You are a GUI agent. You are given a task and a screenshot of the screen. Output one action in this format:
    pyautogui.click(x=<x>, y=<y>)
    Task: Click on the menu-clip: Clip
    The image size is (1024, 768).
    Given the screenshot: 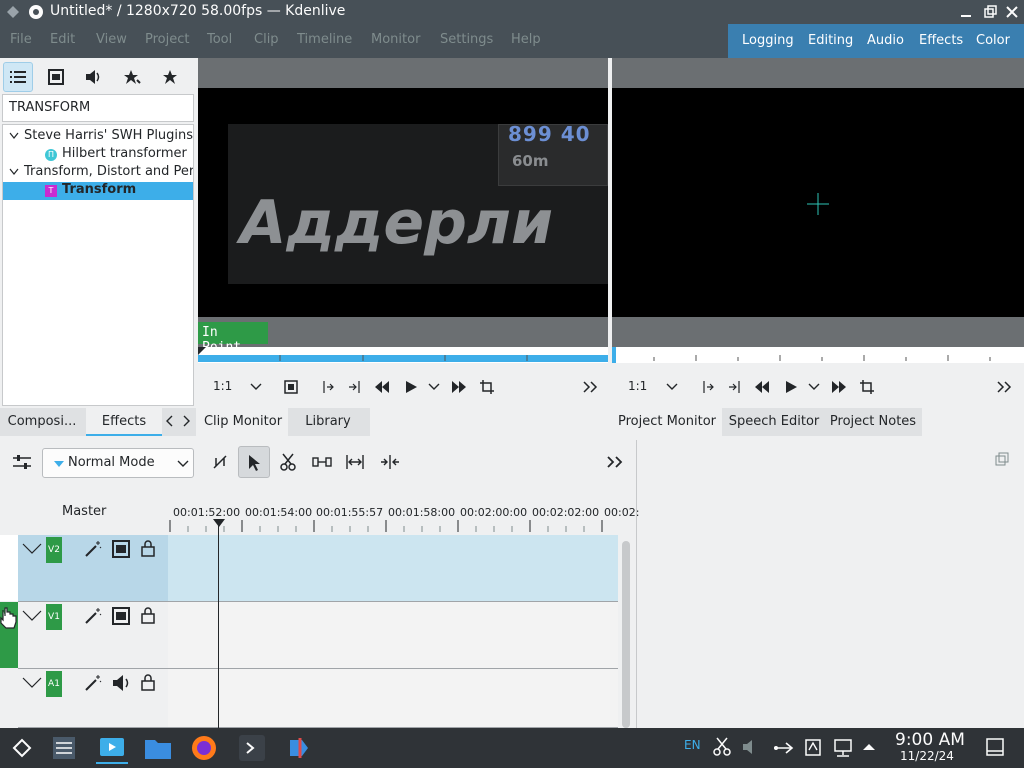 What is the action you would take?
    pyautogui.click(x=266, y=39)
    